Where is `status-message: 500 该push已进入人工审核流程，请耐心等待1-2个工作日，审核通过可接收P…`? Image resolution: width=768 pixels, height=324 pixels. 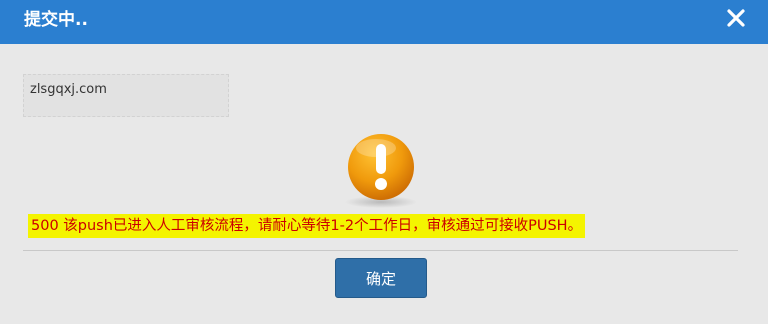 status-message: 500 该push已进入人工审核流程，请耐心等待1-2个工作日，审核通过可接收P… is located at coordinates (307, 226).